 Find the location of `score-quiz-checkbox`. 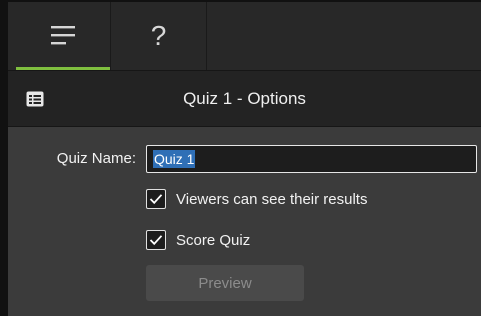

score-quiz-checkbox is located at coordinates (156, 240).